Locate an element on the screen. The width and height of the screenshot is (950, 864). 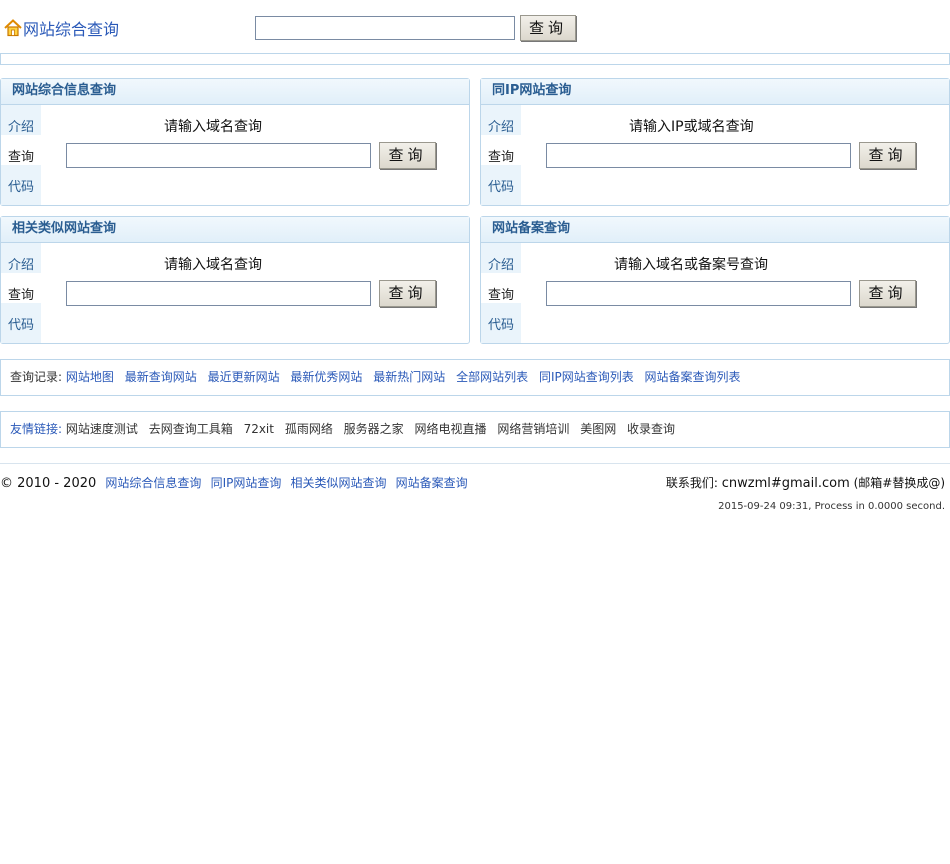
contact-note: (邮箱#替换成@) is located at coordinates (899, 483).